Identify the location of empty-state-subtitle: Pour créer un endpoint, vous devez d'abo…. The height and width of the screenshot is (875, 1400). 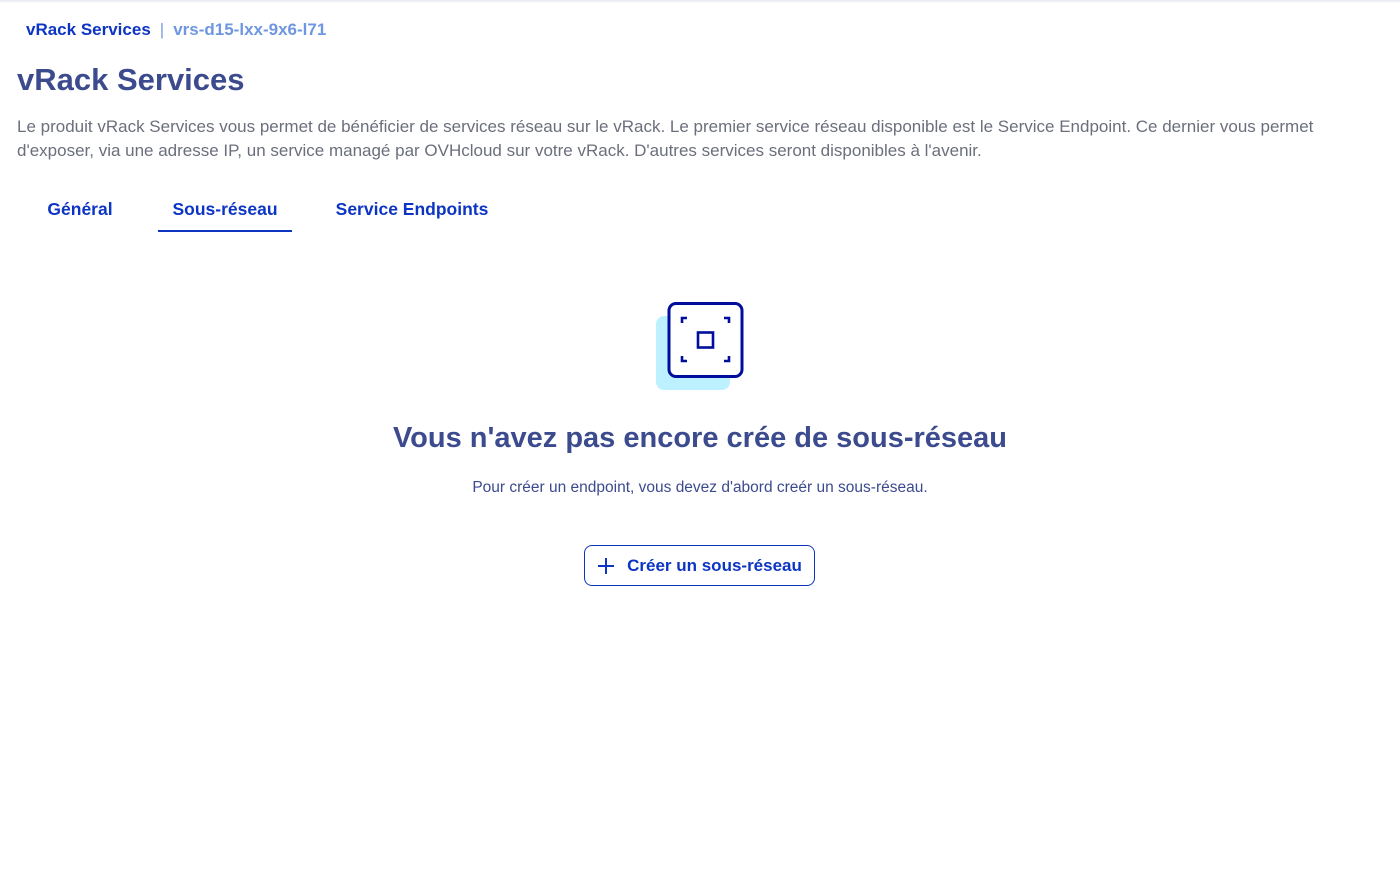
(700, 487).